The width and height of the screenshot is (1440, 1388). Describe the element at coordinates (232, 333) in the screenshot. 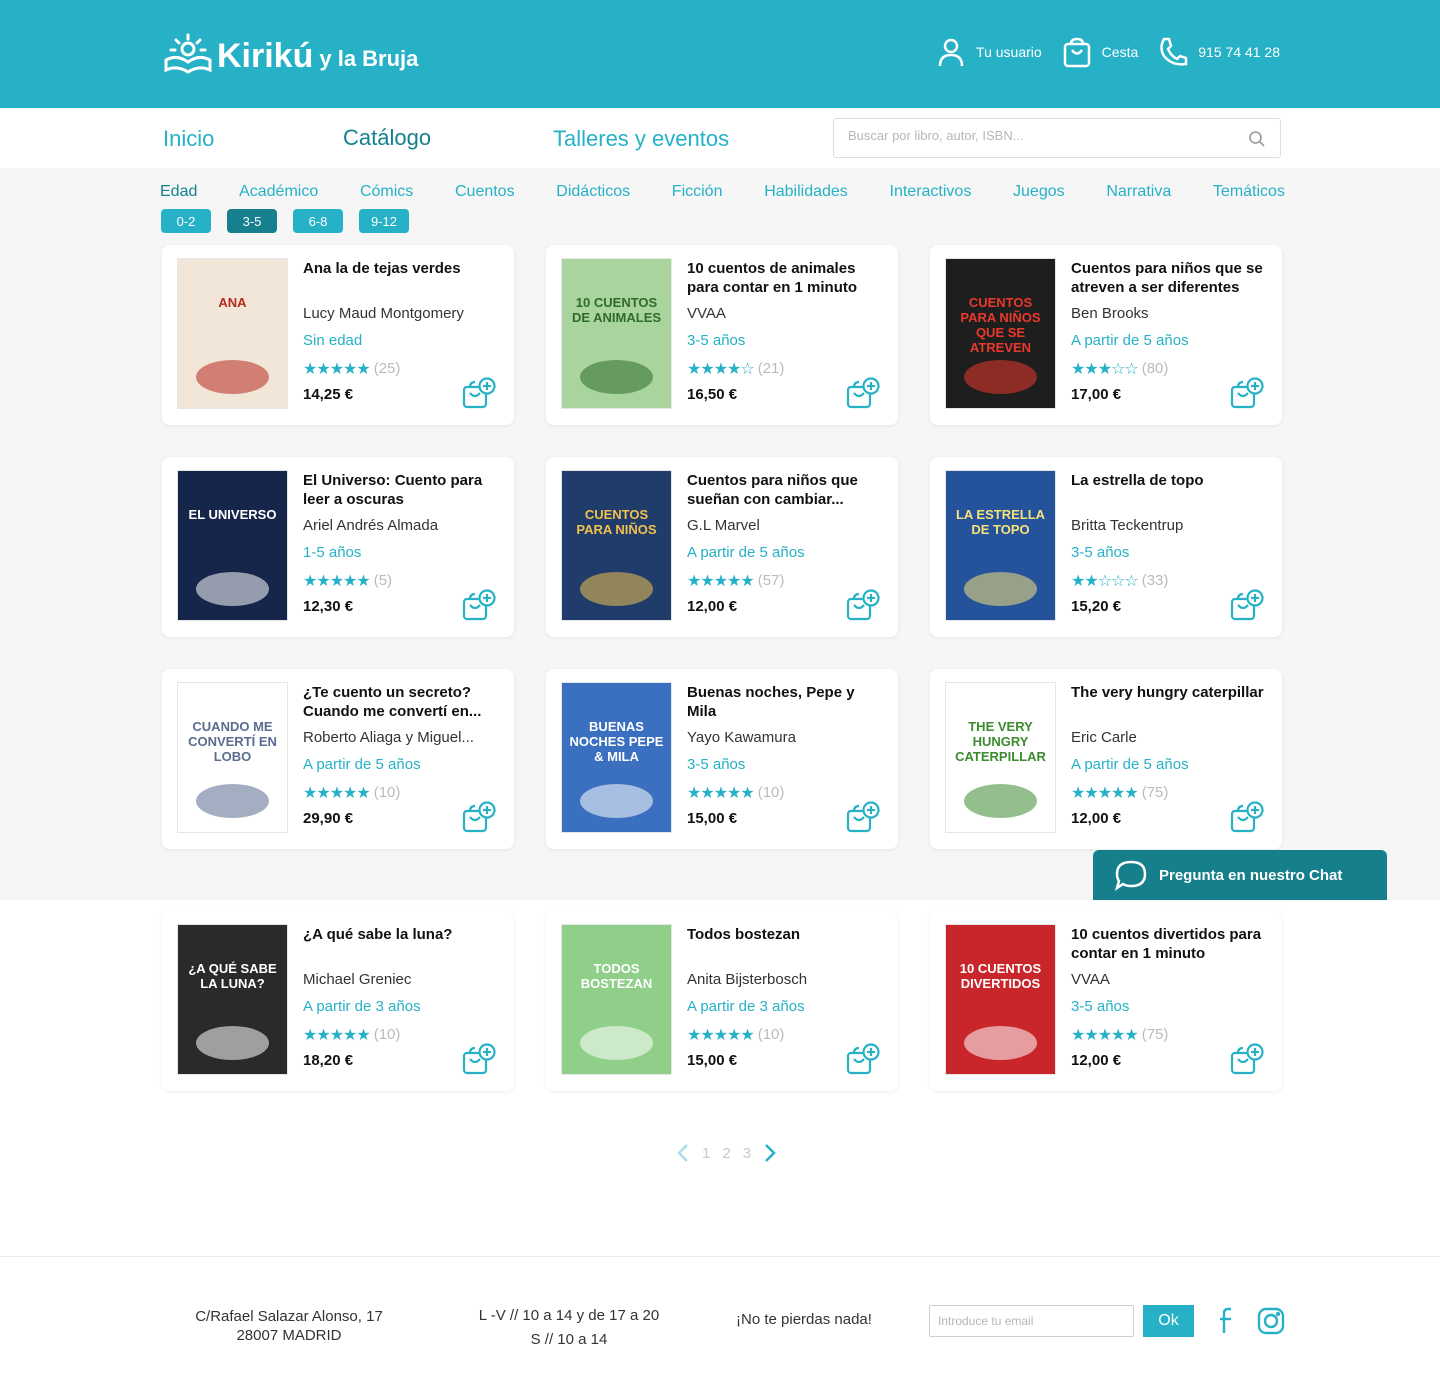

I see `book-cover: Ana` at that location.